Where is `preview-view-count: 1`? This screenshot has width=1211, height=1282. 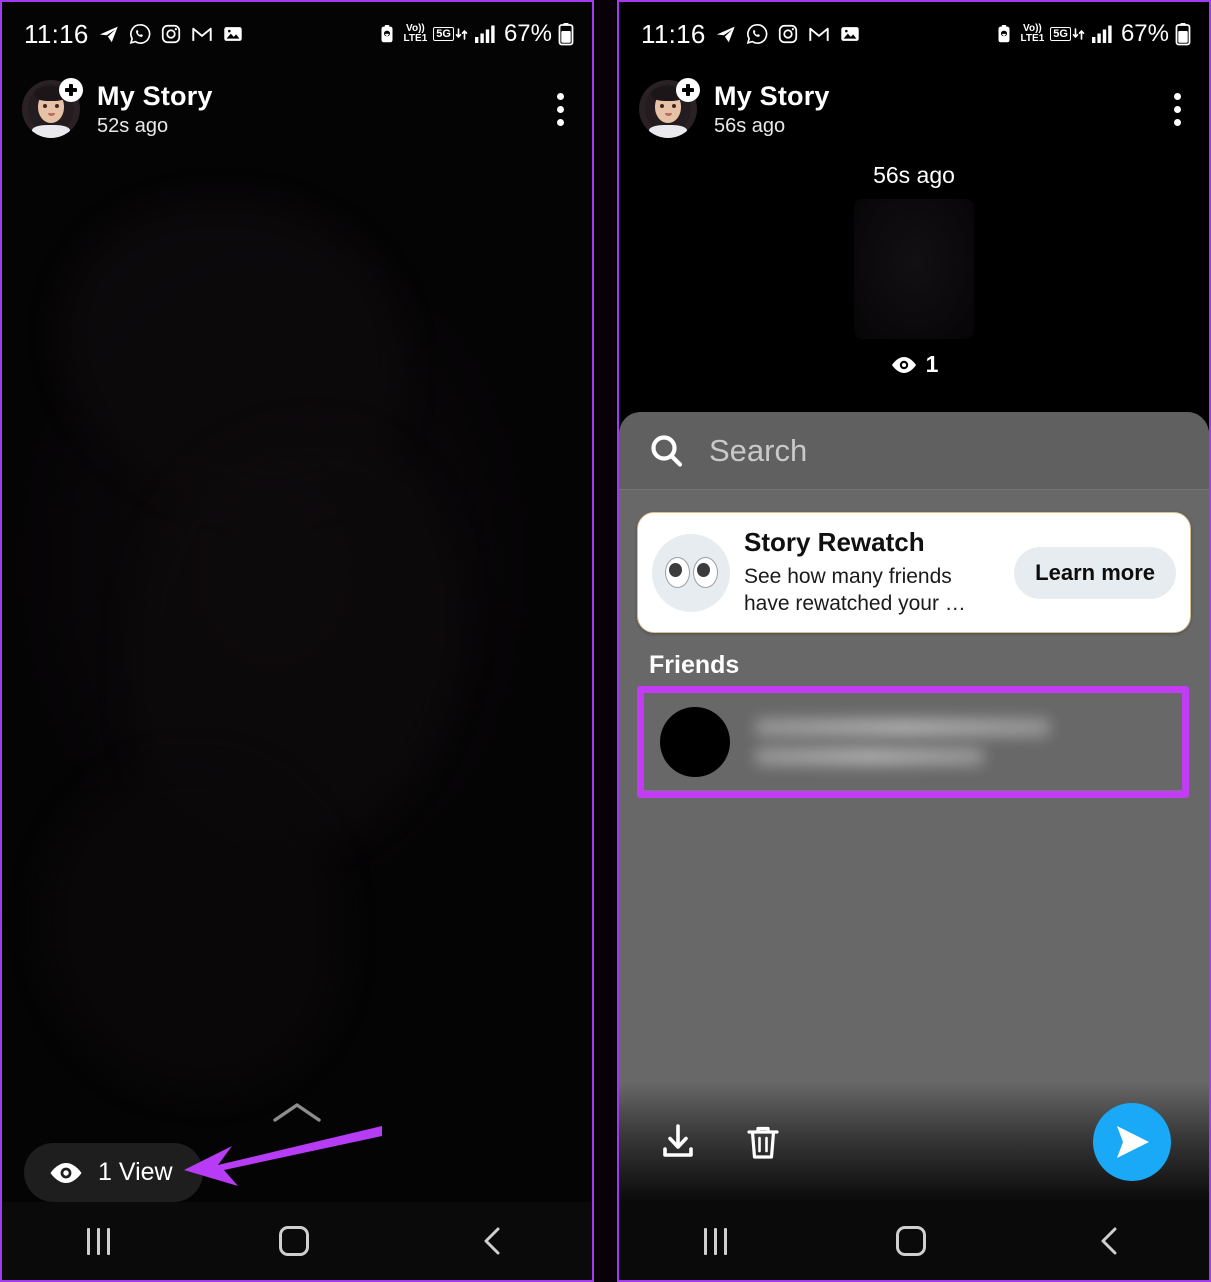 preview-view-count: 1 is located at coordinates (914, 364).